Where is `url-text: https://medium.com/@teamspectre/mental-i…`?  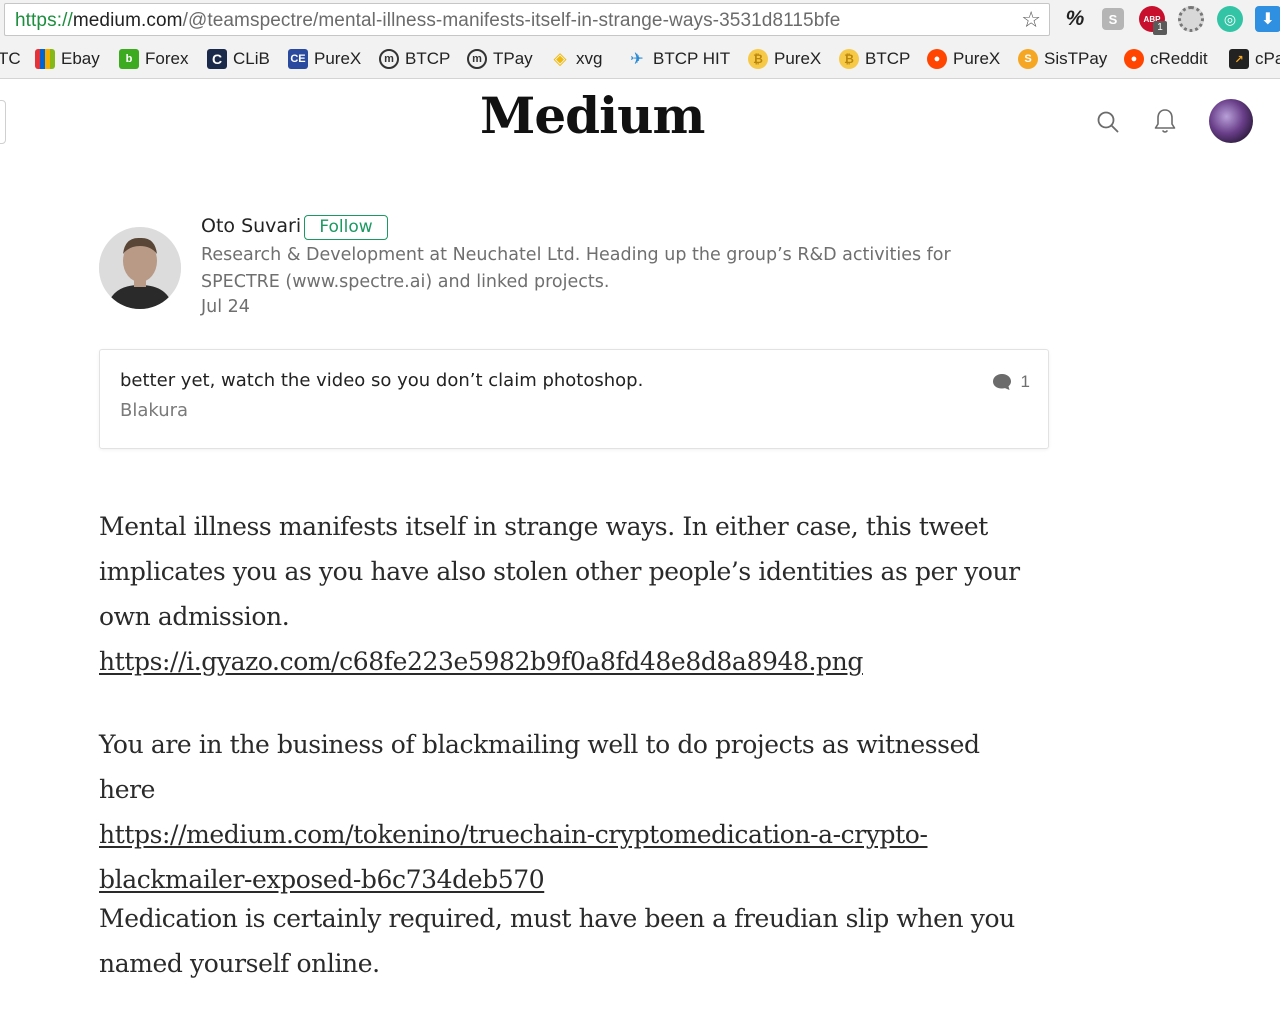 url-text: https://medium.com/@teamspectre/mental-i… is located at coordinates (427, 21).